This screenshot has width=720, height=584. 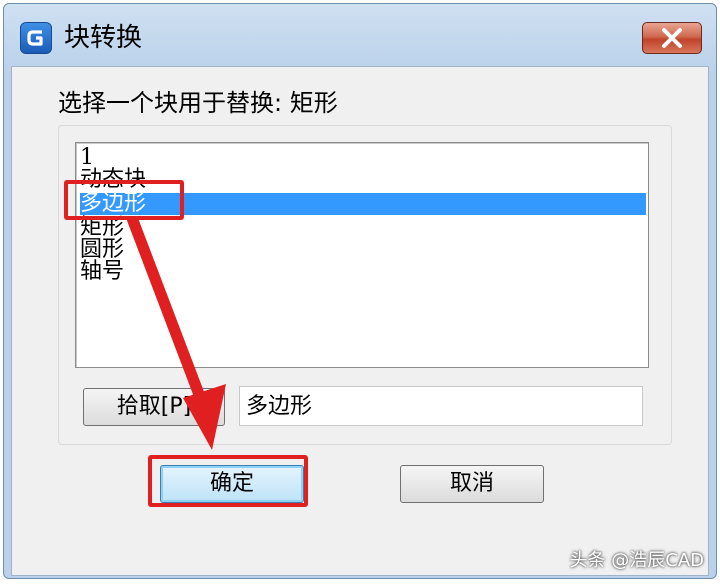 What do you see at coordinates (636, 560) in the screenshot?
I see `watermark: 头条 @浩辰CAD` at bounding box center [636, 560].